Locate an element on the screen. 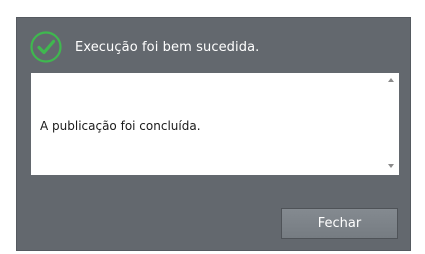 Image resolution: width=425 pixels, height=254 pixels. check-circle-icon is located at coordinates (46, 47).